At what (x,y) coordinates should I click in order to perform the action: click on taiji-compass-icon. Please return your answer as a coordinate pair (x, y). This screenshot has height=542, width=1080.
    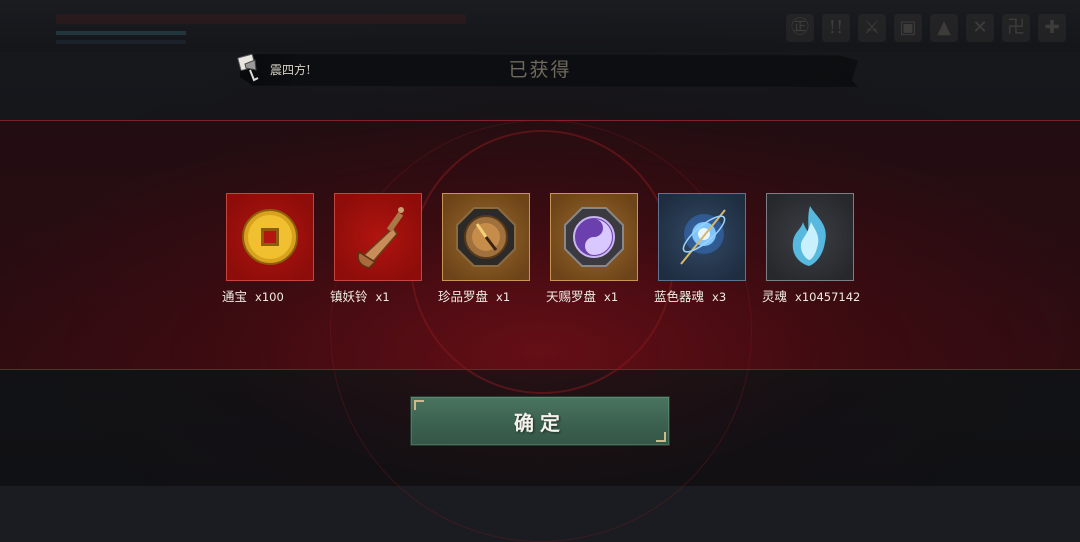
    Looking at the image, I should click on (594, 237).